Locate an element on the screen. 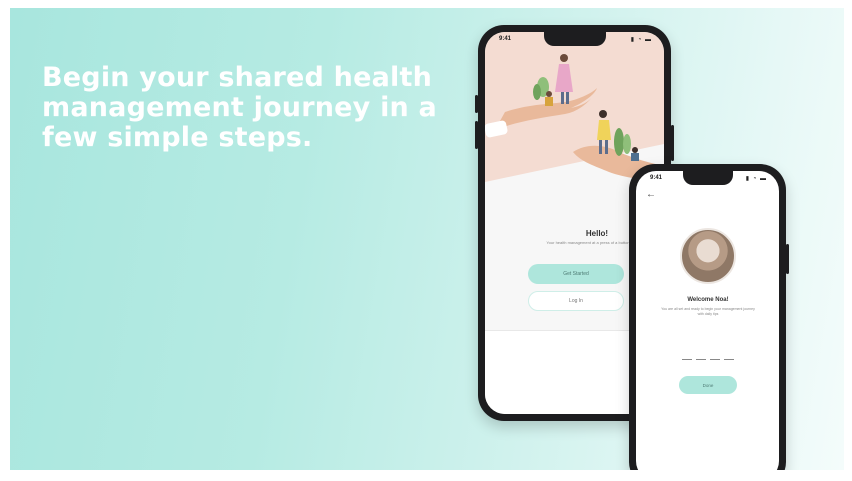 The image size is (852, 481). arrow-left-icon: ← is located at coordinates (651, 194).